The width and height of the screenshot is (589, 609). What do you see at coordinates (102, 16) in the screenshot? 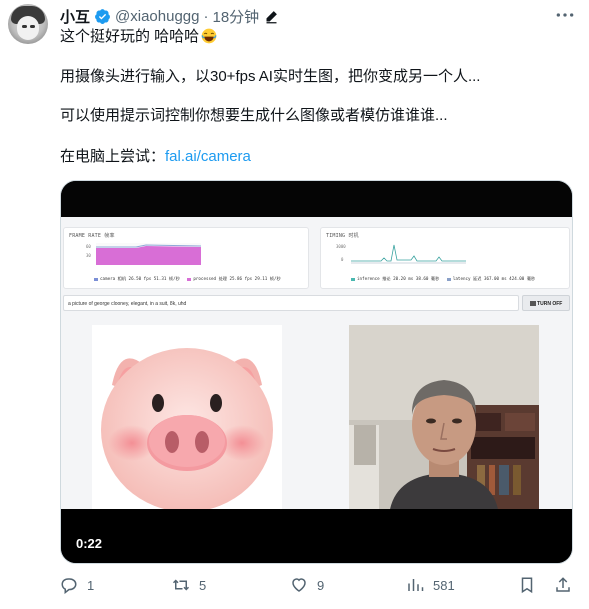
I see `verified-badge-icon` at bounding box center [102, 16].